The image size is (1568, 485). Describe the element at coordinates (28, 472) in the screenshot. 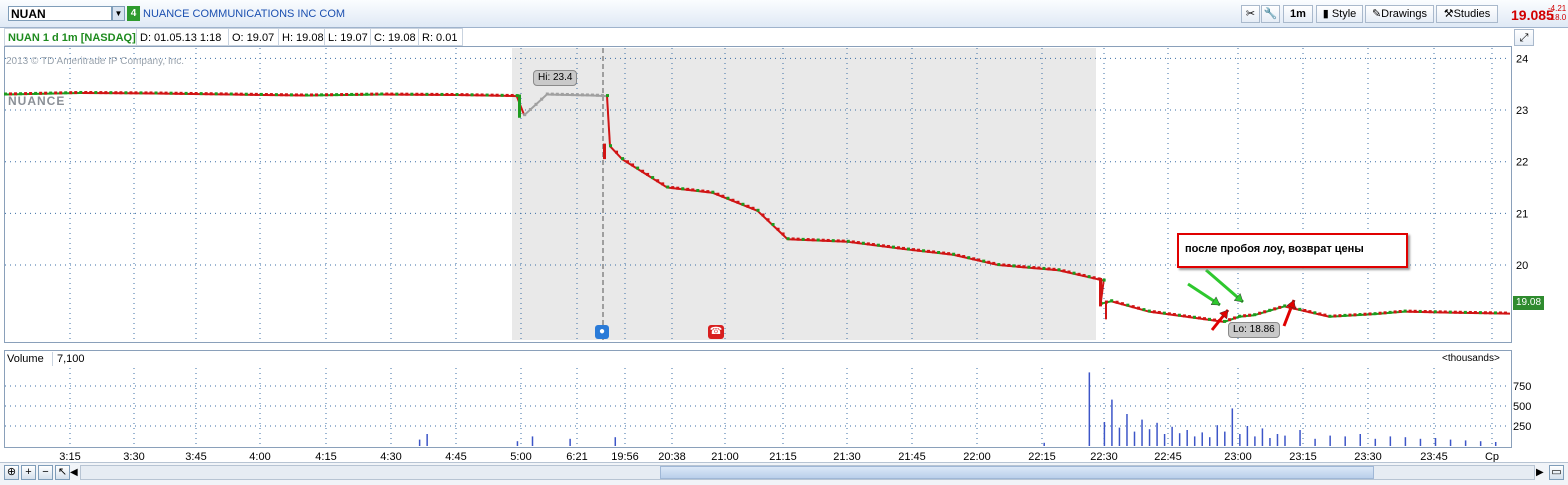

I see `zoom-in-icon: +` at that location.